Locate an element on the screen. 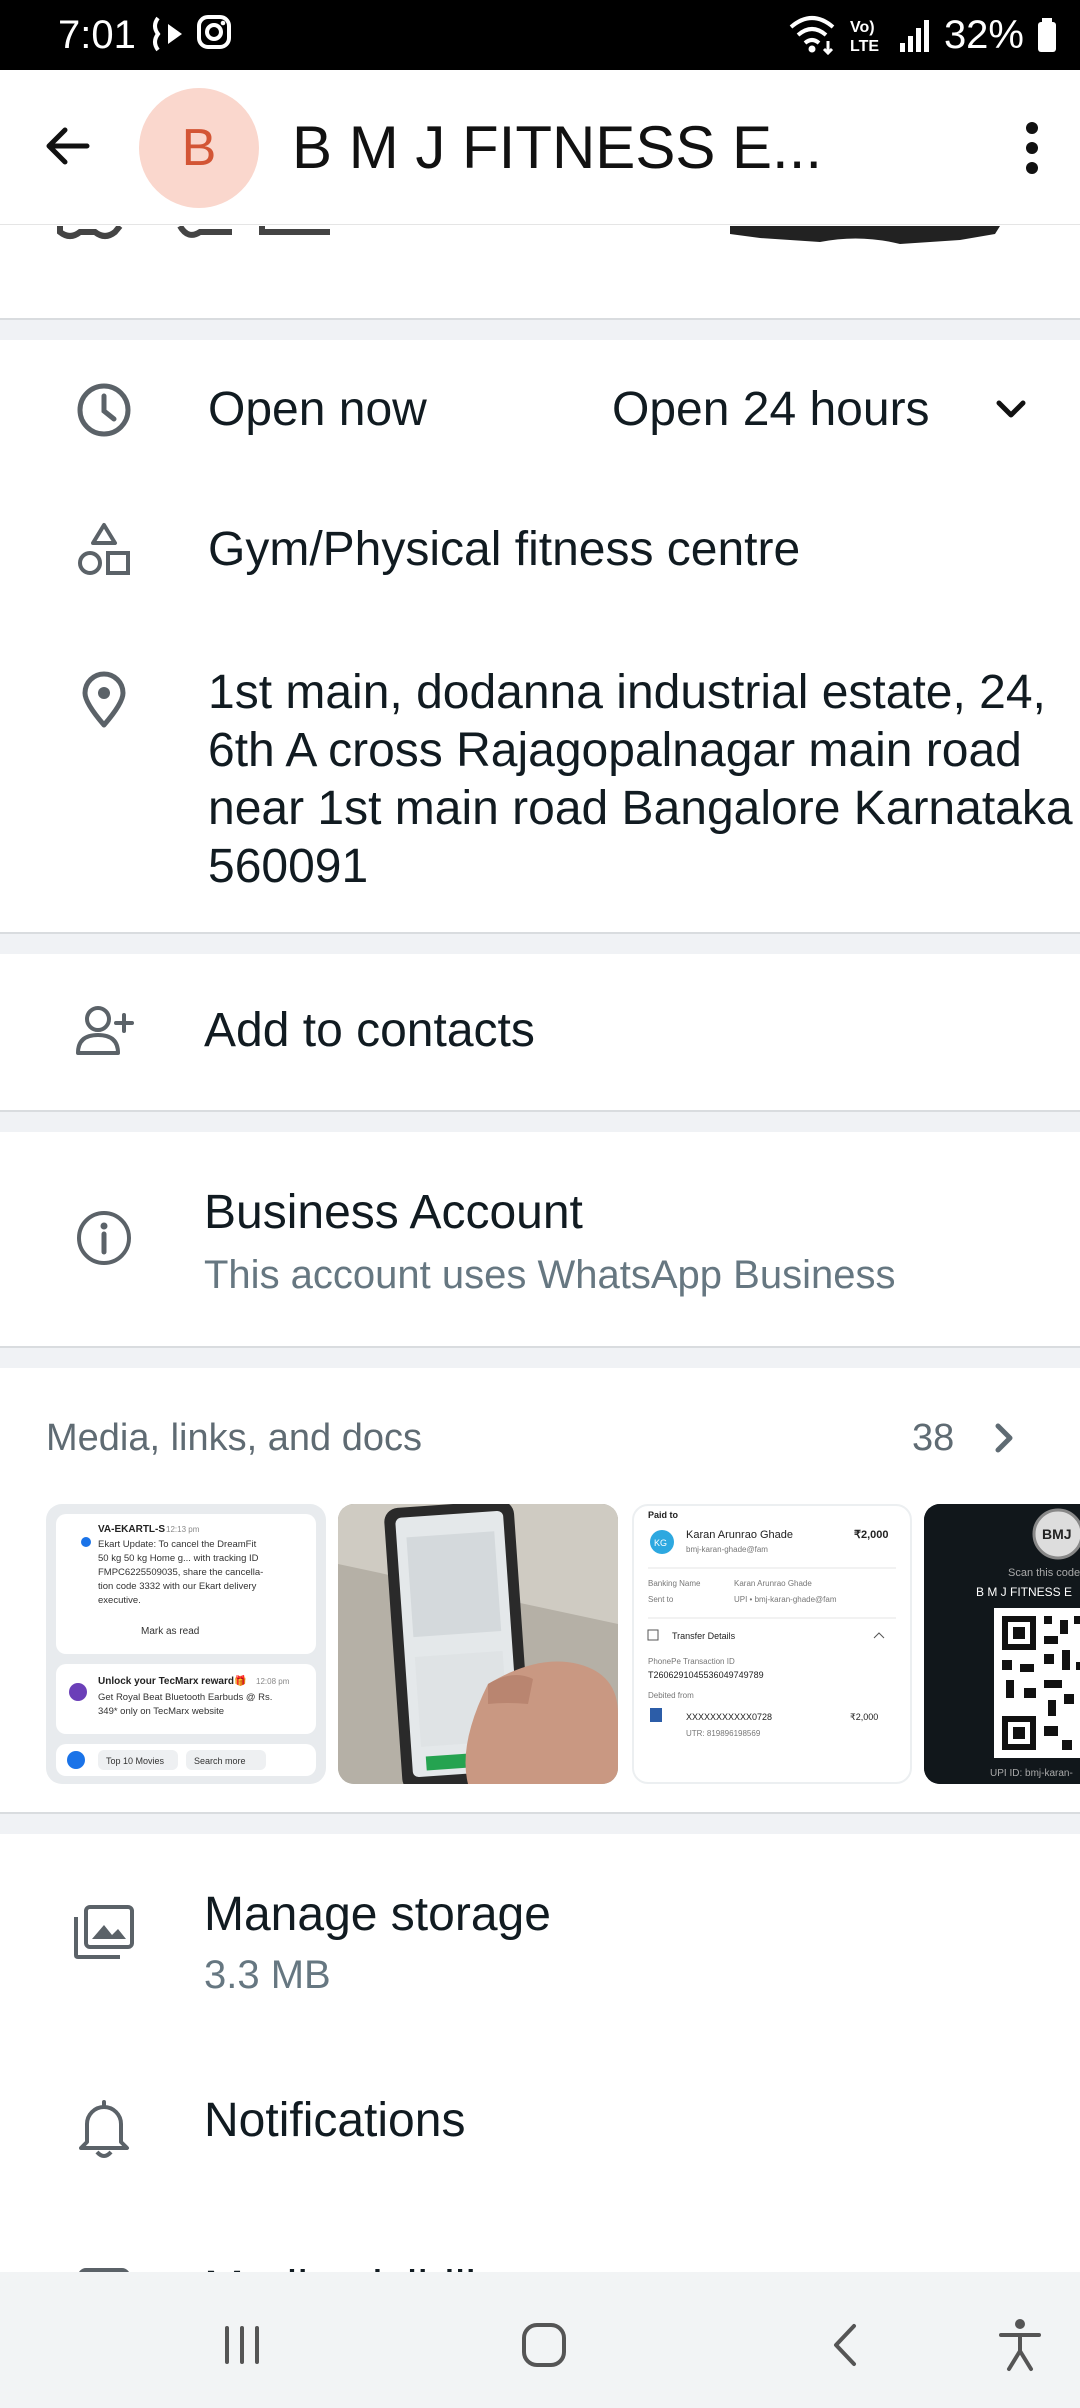 The image size is (1080, 2408). battery-percent: 32% is located at coordinates (983, 35).